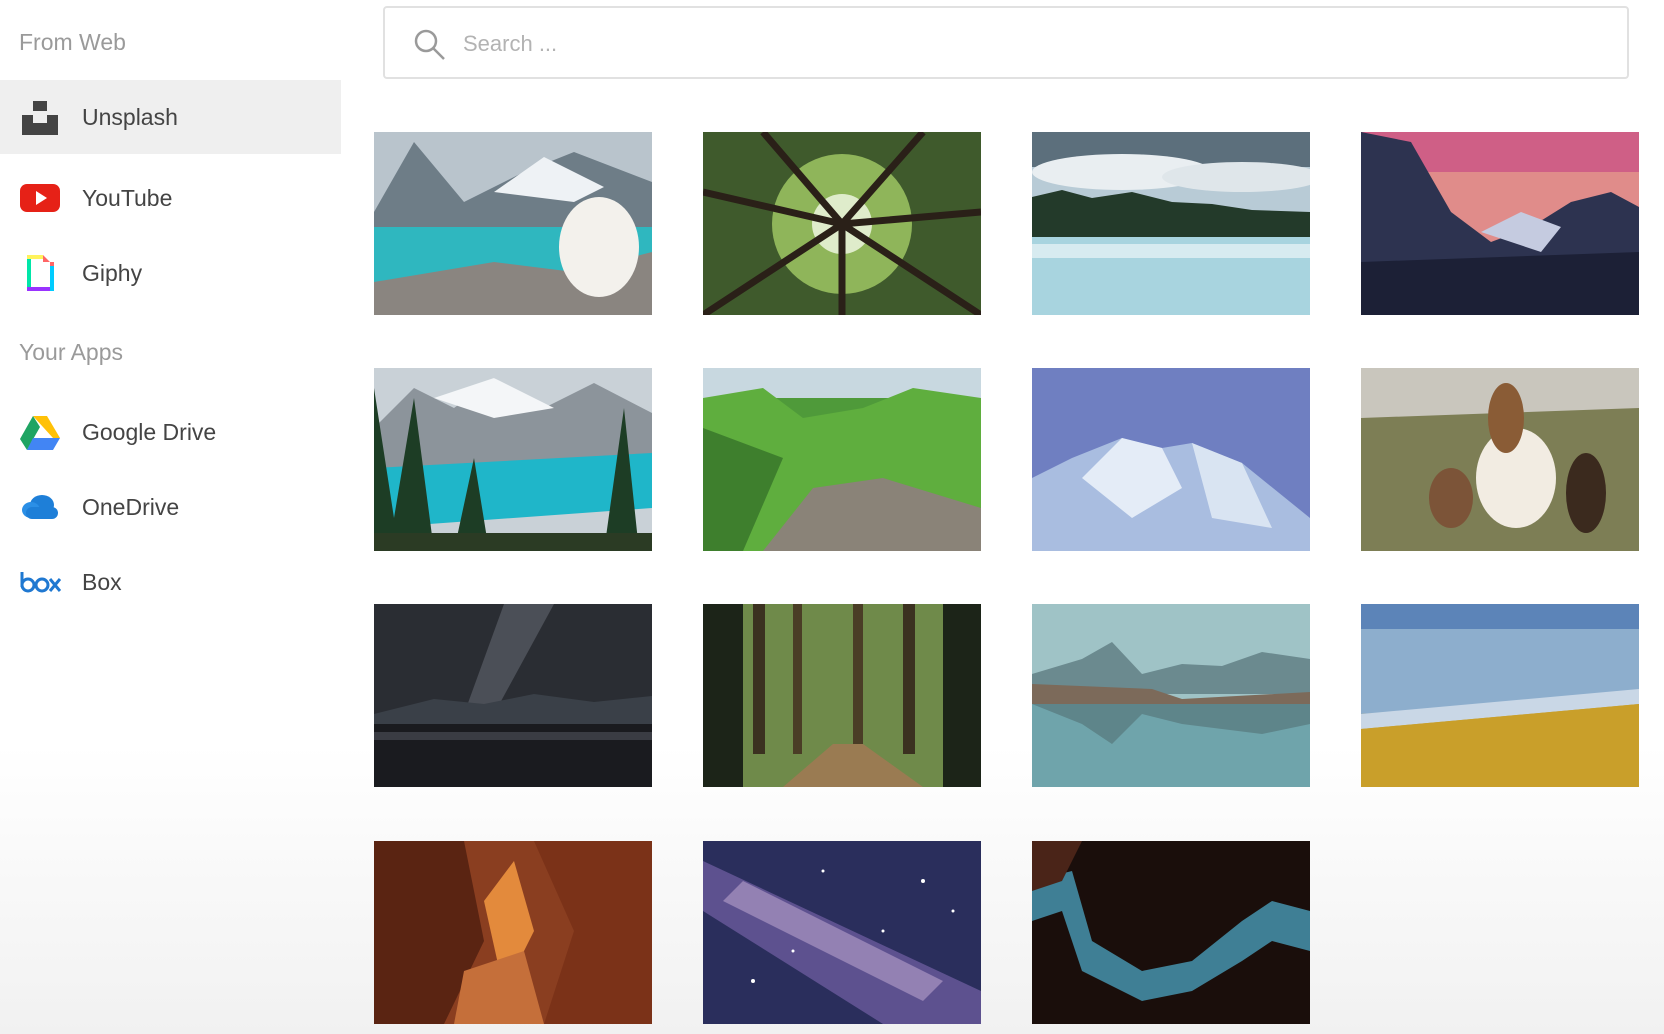 Image resolution: width=1664 pixels, height=1034 pixels. I want to click on sidebar-item-giphy: Giphy, so click(170, 273).